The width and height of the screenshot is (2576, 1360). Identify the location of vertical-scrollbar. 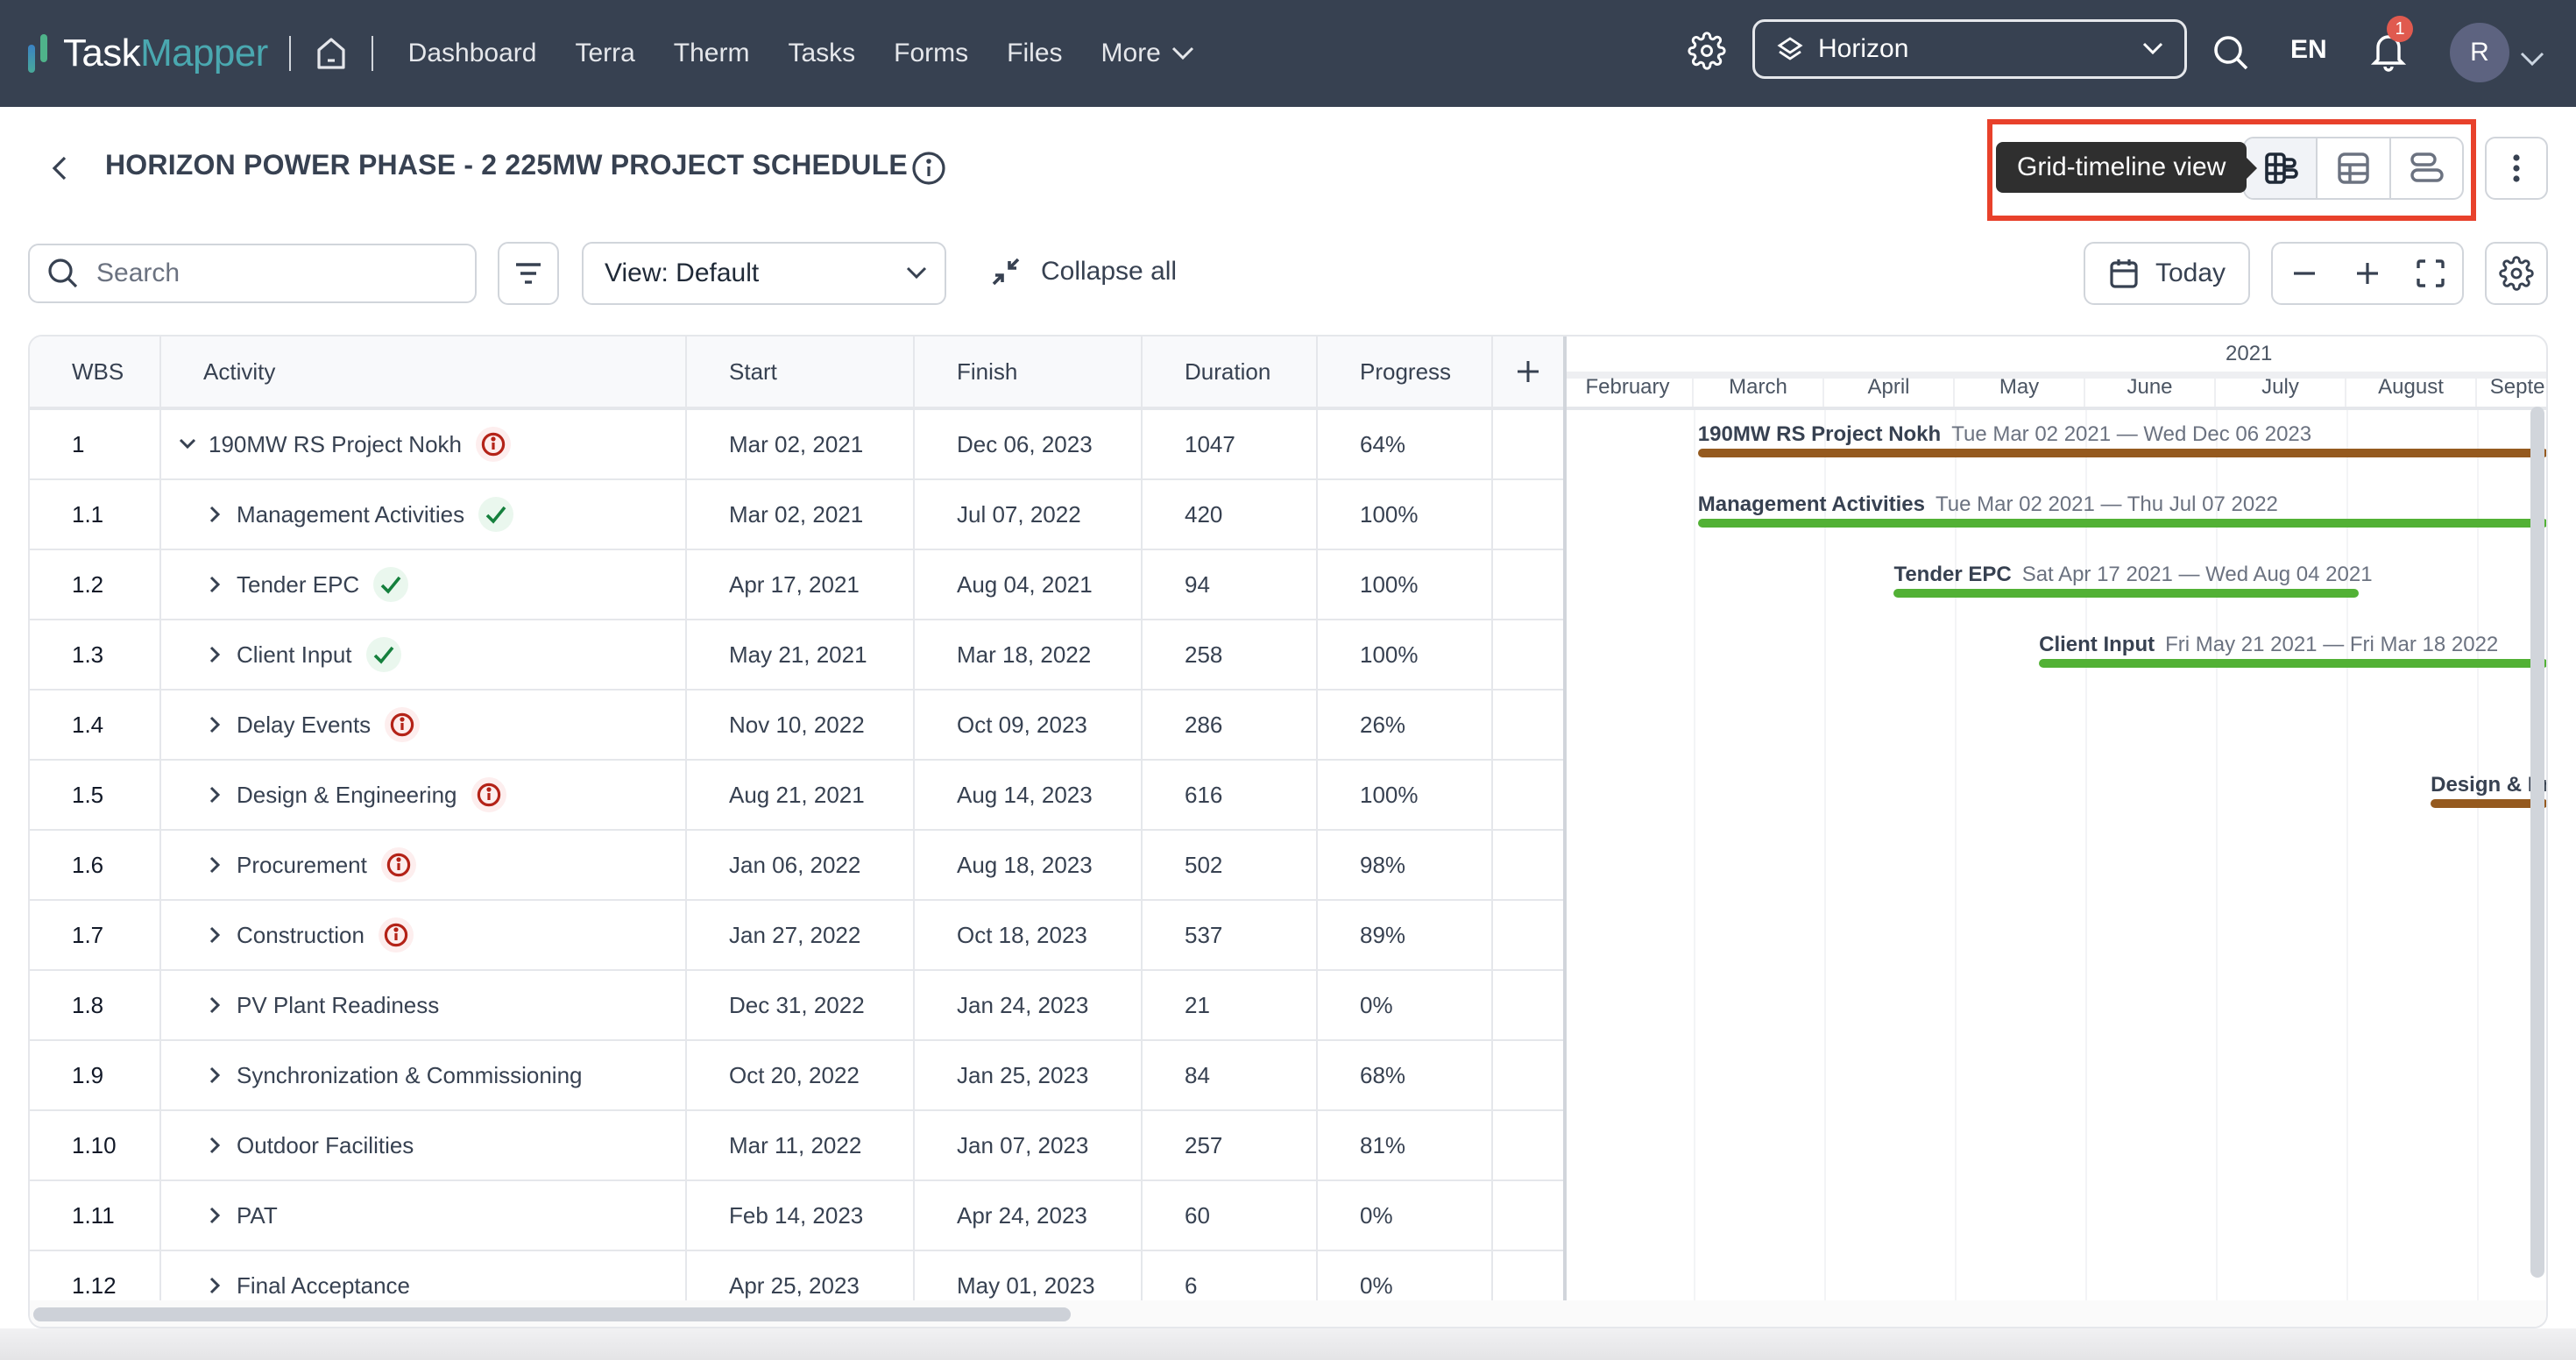
(2537, 842).